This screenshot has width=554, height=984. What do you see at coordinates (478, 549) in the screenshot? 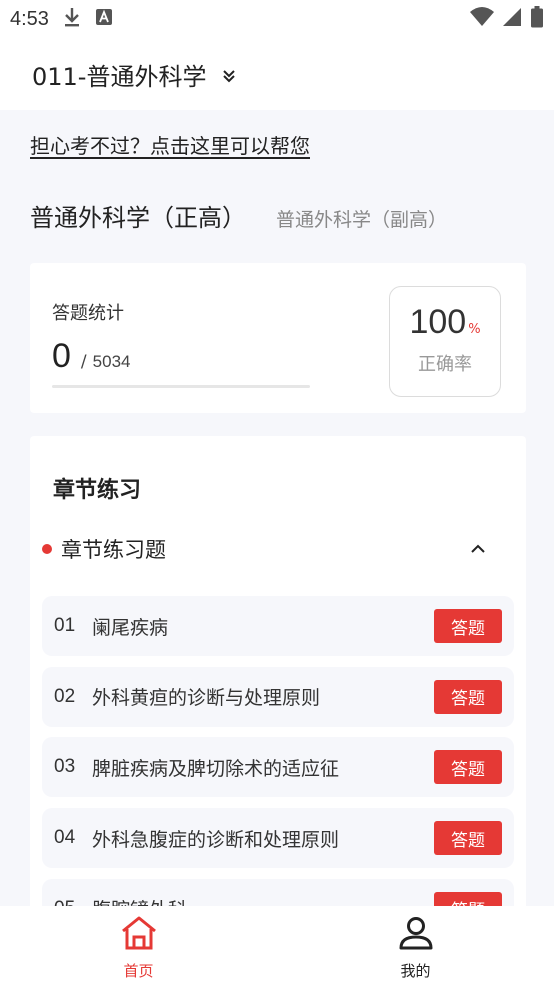
I see `chevron-up-icon` at bounding box center [478, 549].